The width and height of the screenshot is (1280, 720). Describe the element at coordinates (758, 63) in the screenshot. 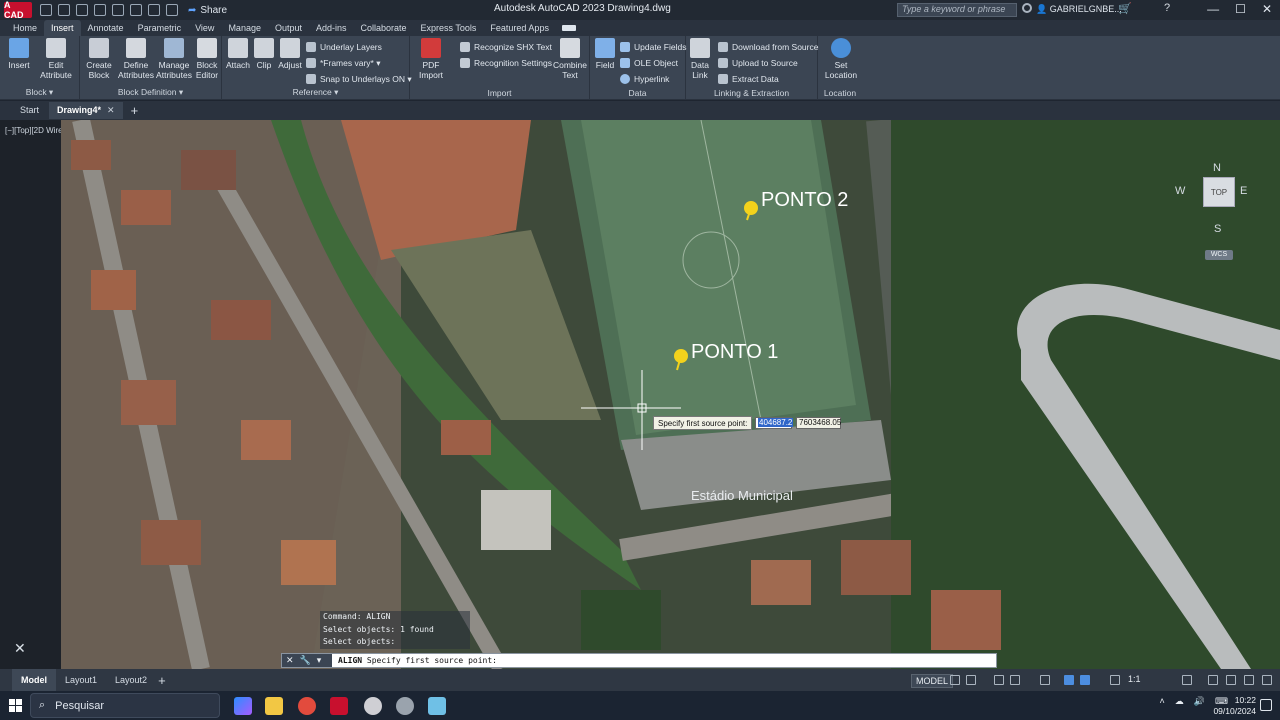

I see `upload-to-source-button: Upload to Source` at that location.